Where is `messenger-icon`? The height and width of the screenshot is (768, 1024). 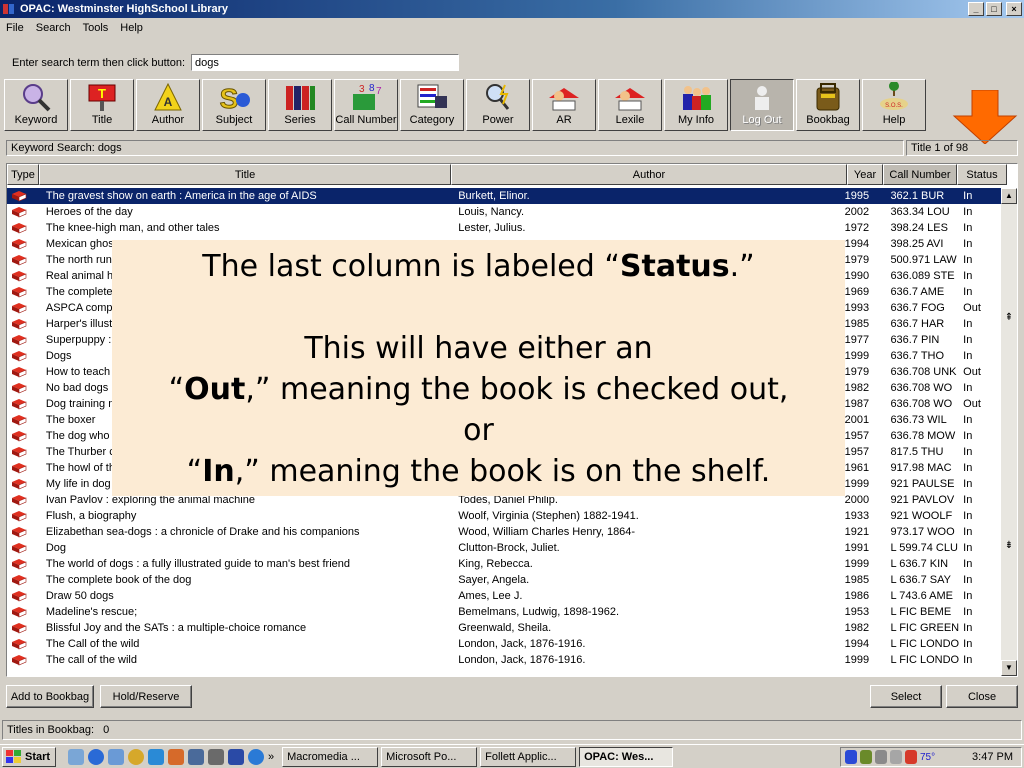 messenger-icon is located at coordinates (156, 756).